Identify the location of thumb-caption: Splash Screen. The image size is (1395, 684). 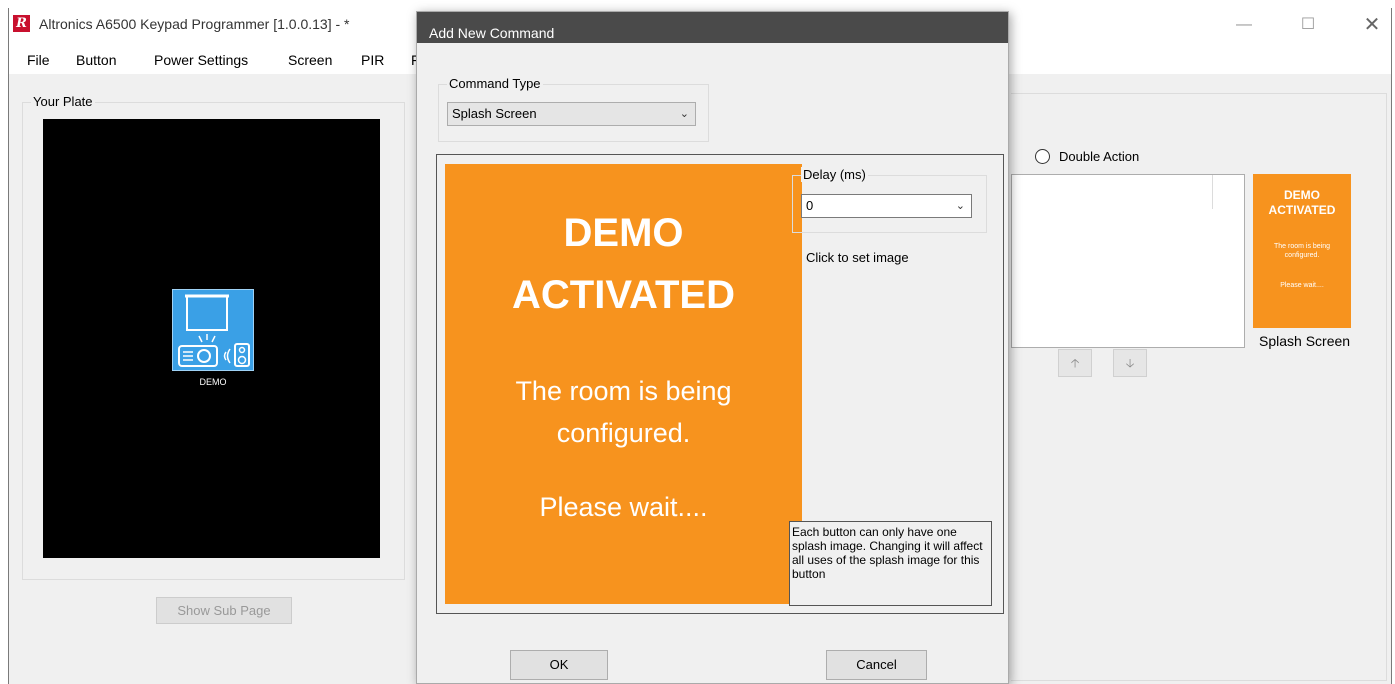
(1305, 341).